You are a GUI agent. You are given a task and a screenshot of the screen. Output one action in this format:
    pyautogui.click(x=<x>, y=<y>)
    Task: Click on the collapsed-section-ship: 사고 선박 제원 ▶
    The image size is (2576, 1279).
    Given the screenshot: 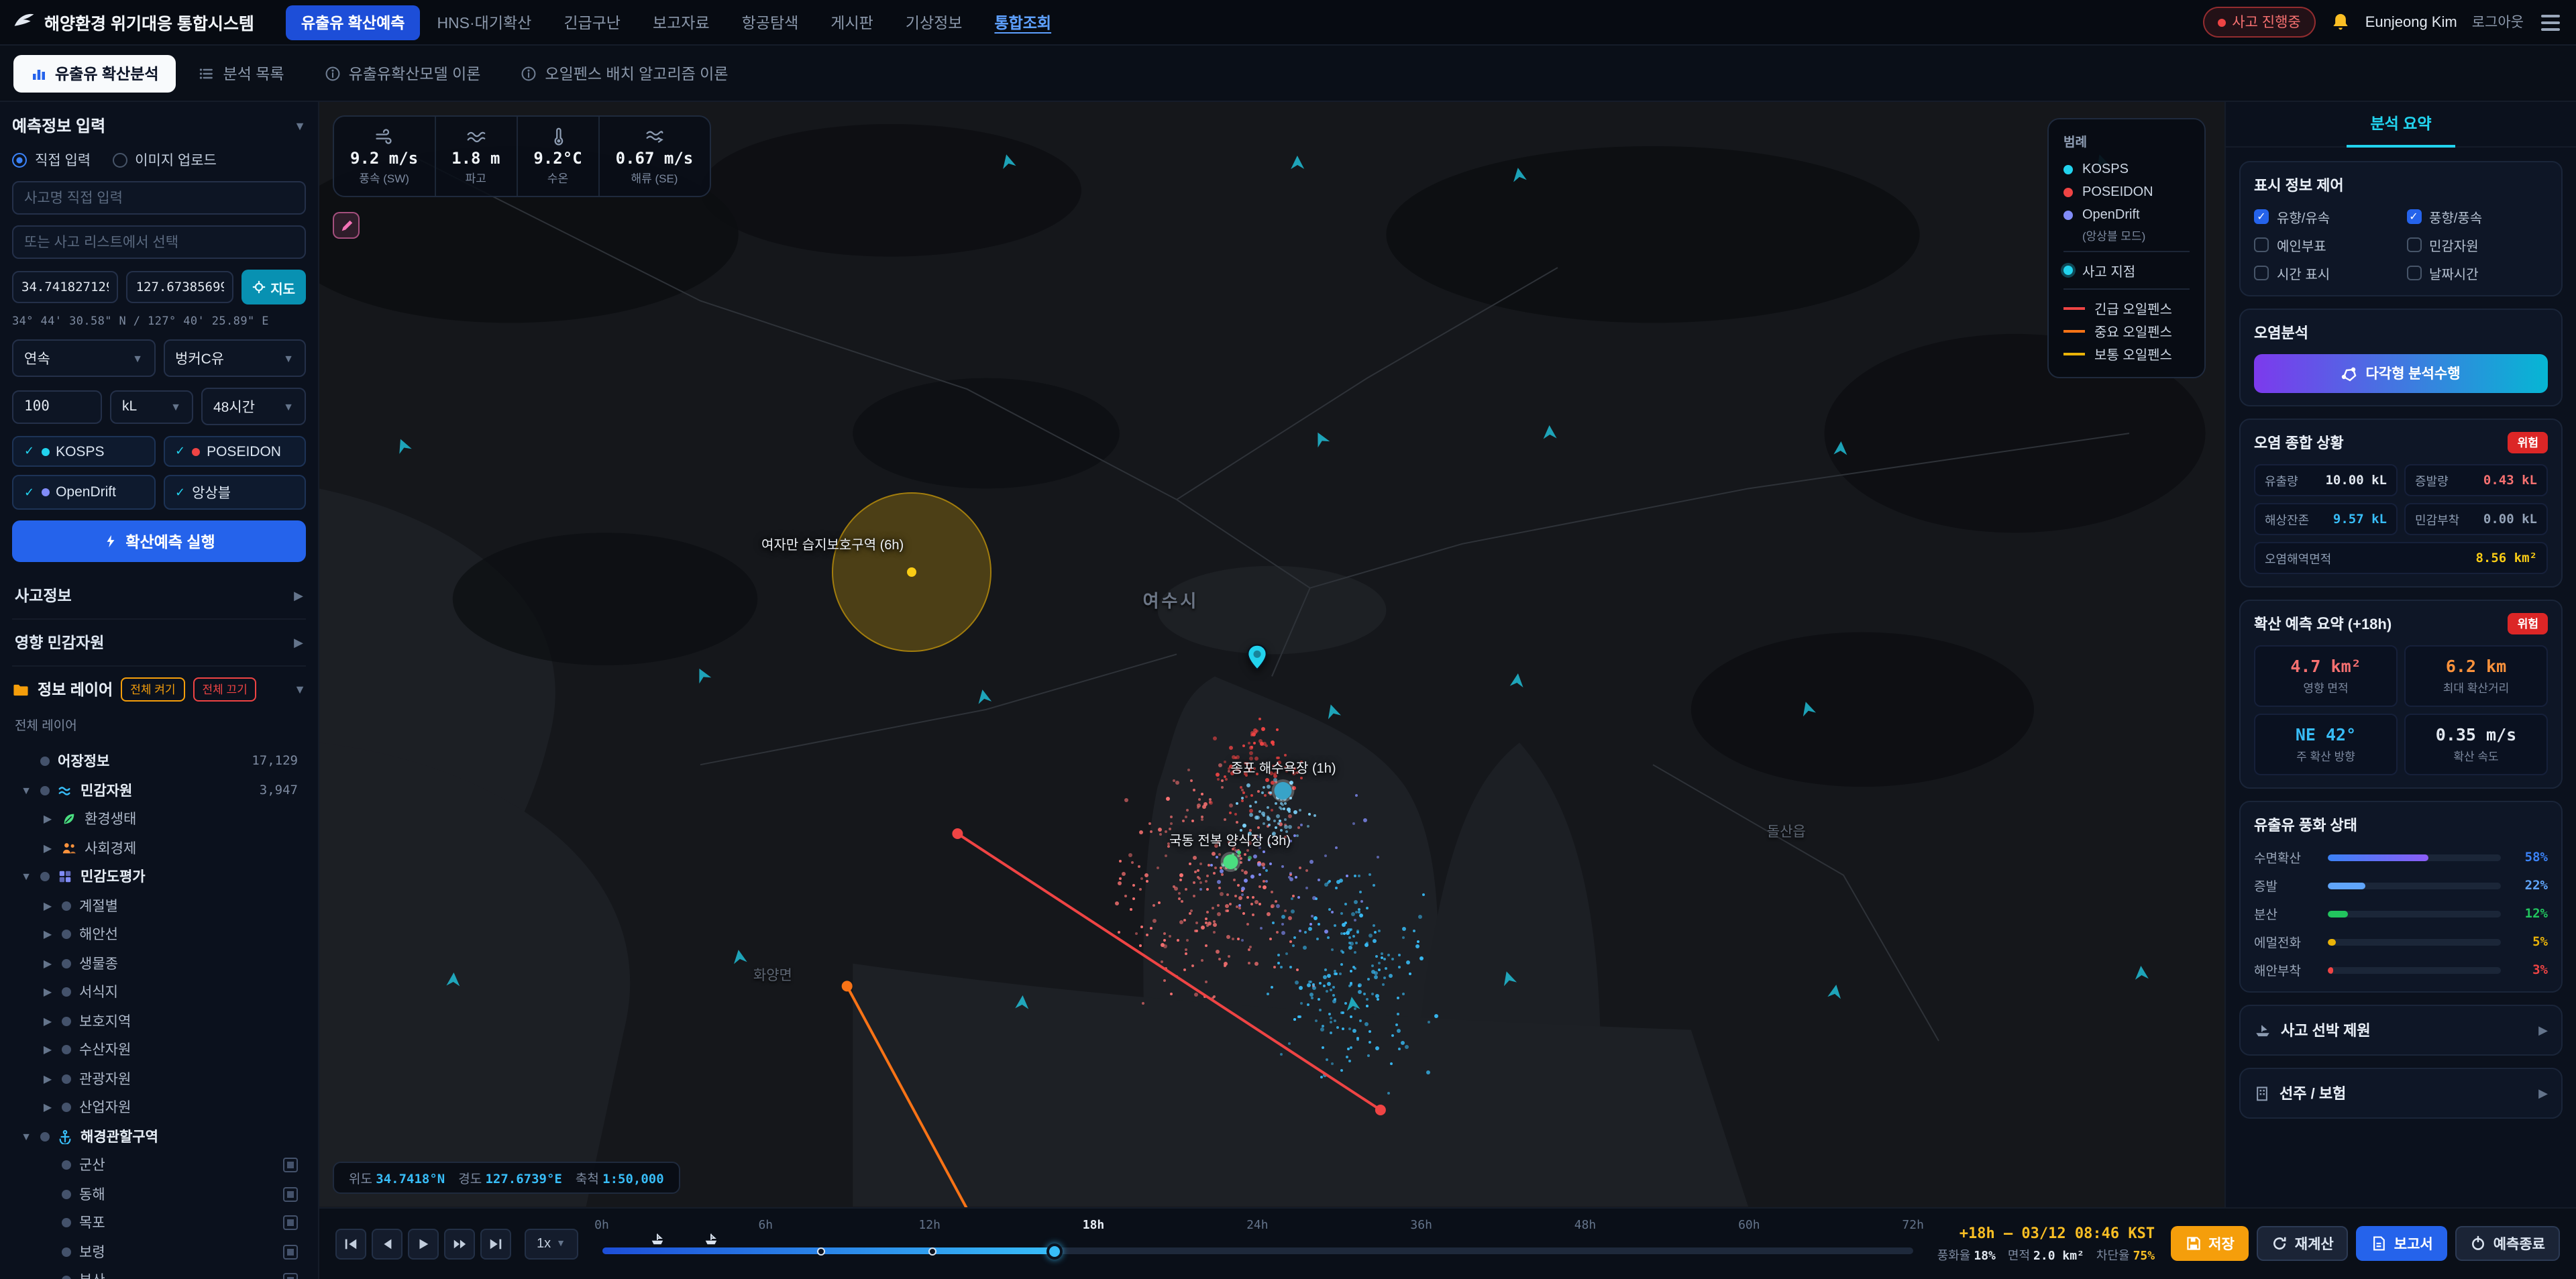 What is the action you would take?
    pyautogui.click(x=2401, y=1030)
    